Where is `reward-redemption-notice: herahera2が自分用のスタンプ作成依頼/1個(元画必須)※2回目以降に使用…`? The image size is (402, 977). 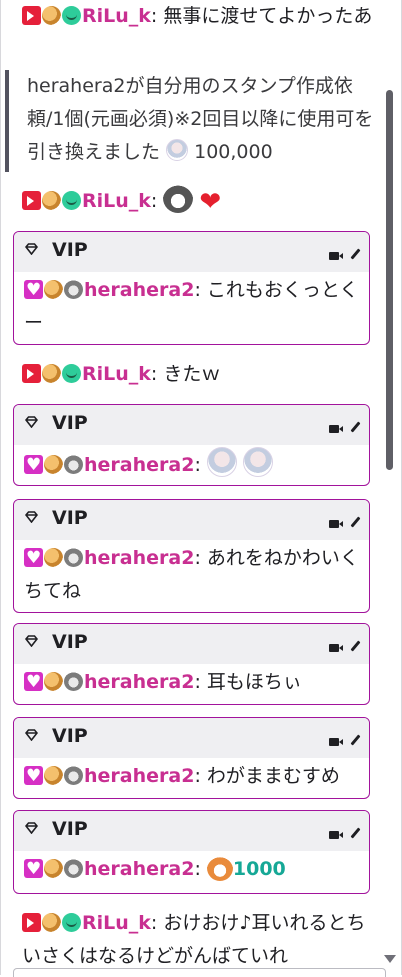
reward-redemption-notice: herahera2が自分用のスタンプ作成依頼/1個(元画必須)※2回目以降に使用… is located at coordinates (192, 121).